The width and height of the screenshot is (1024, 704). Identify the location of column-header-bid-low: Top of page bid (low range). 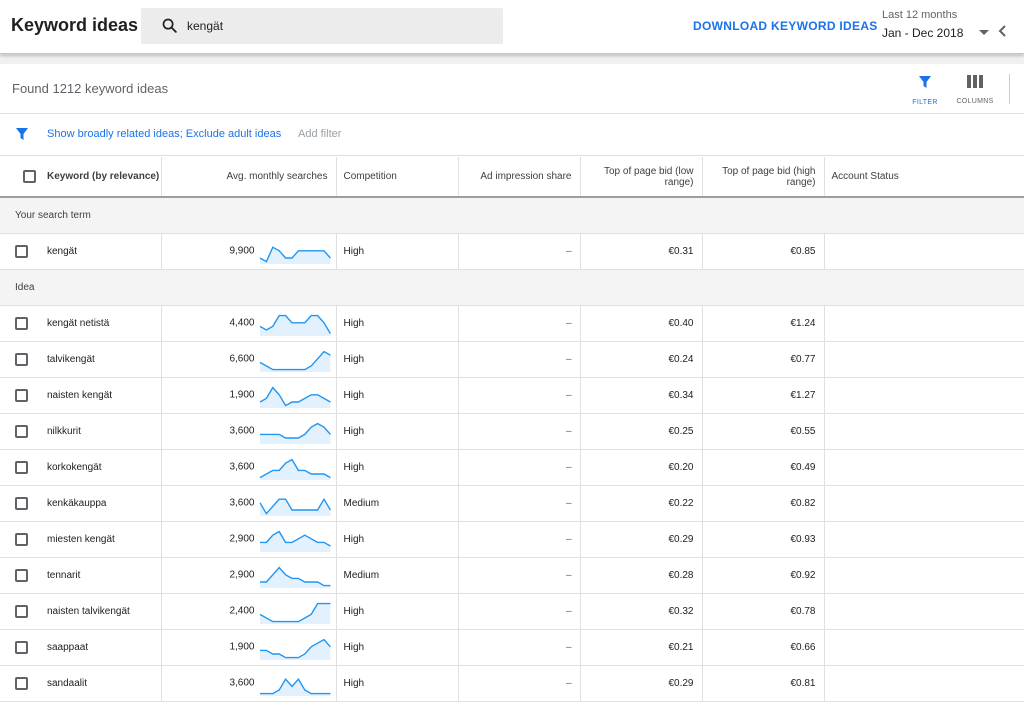
(640, 177).